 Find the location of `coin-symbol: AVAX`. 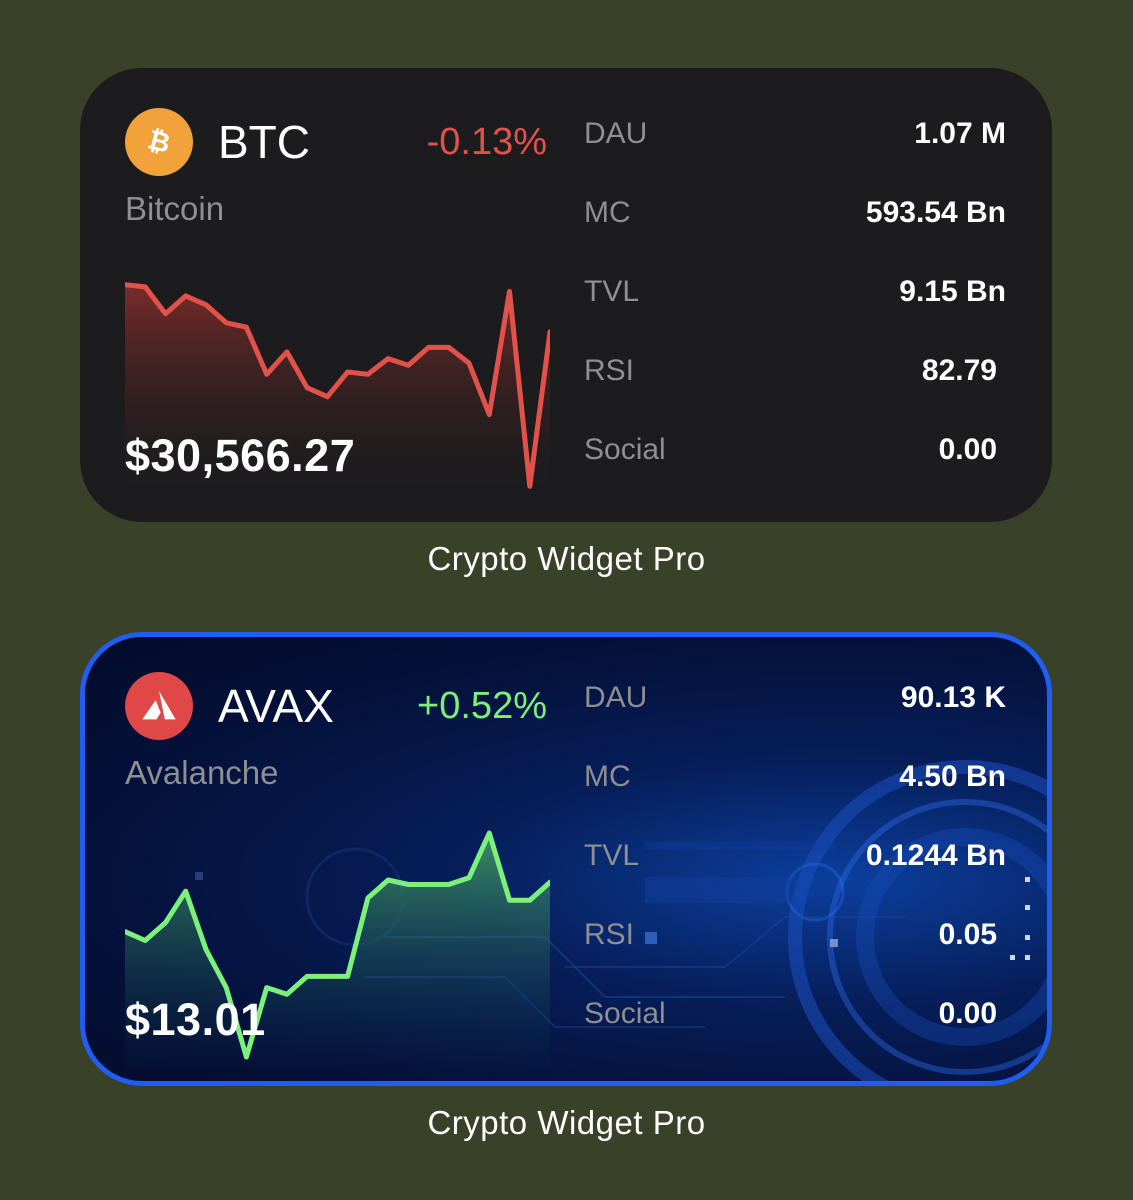

coin-symbol: AVAX is located at coordinates (276, 706).